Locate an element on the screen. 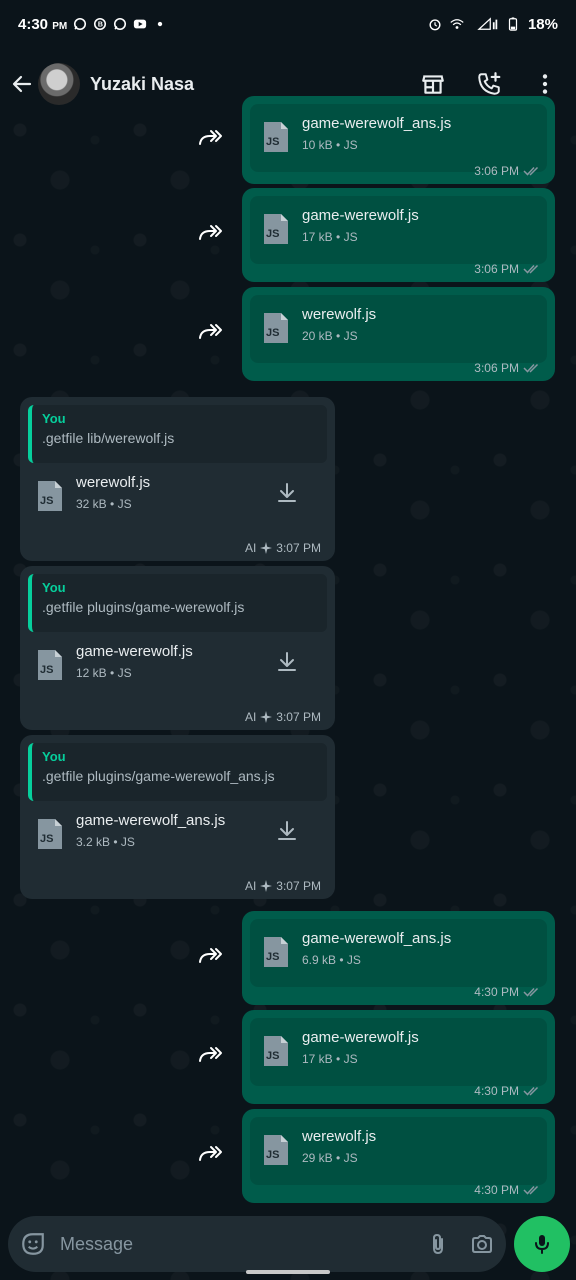 This screenshot has height=1280, width=576. file-attachment: JS game-werewolf_ans.js 3.2 kB • JS is located at coordinates (177, 835).